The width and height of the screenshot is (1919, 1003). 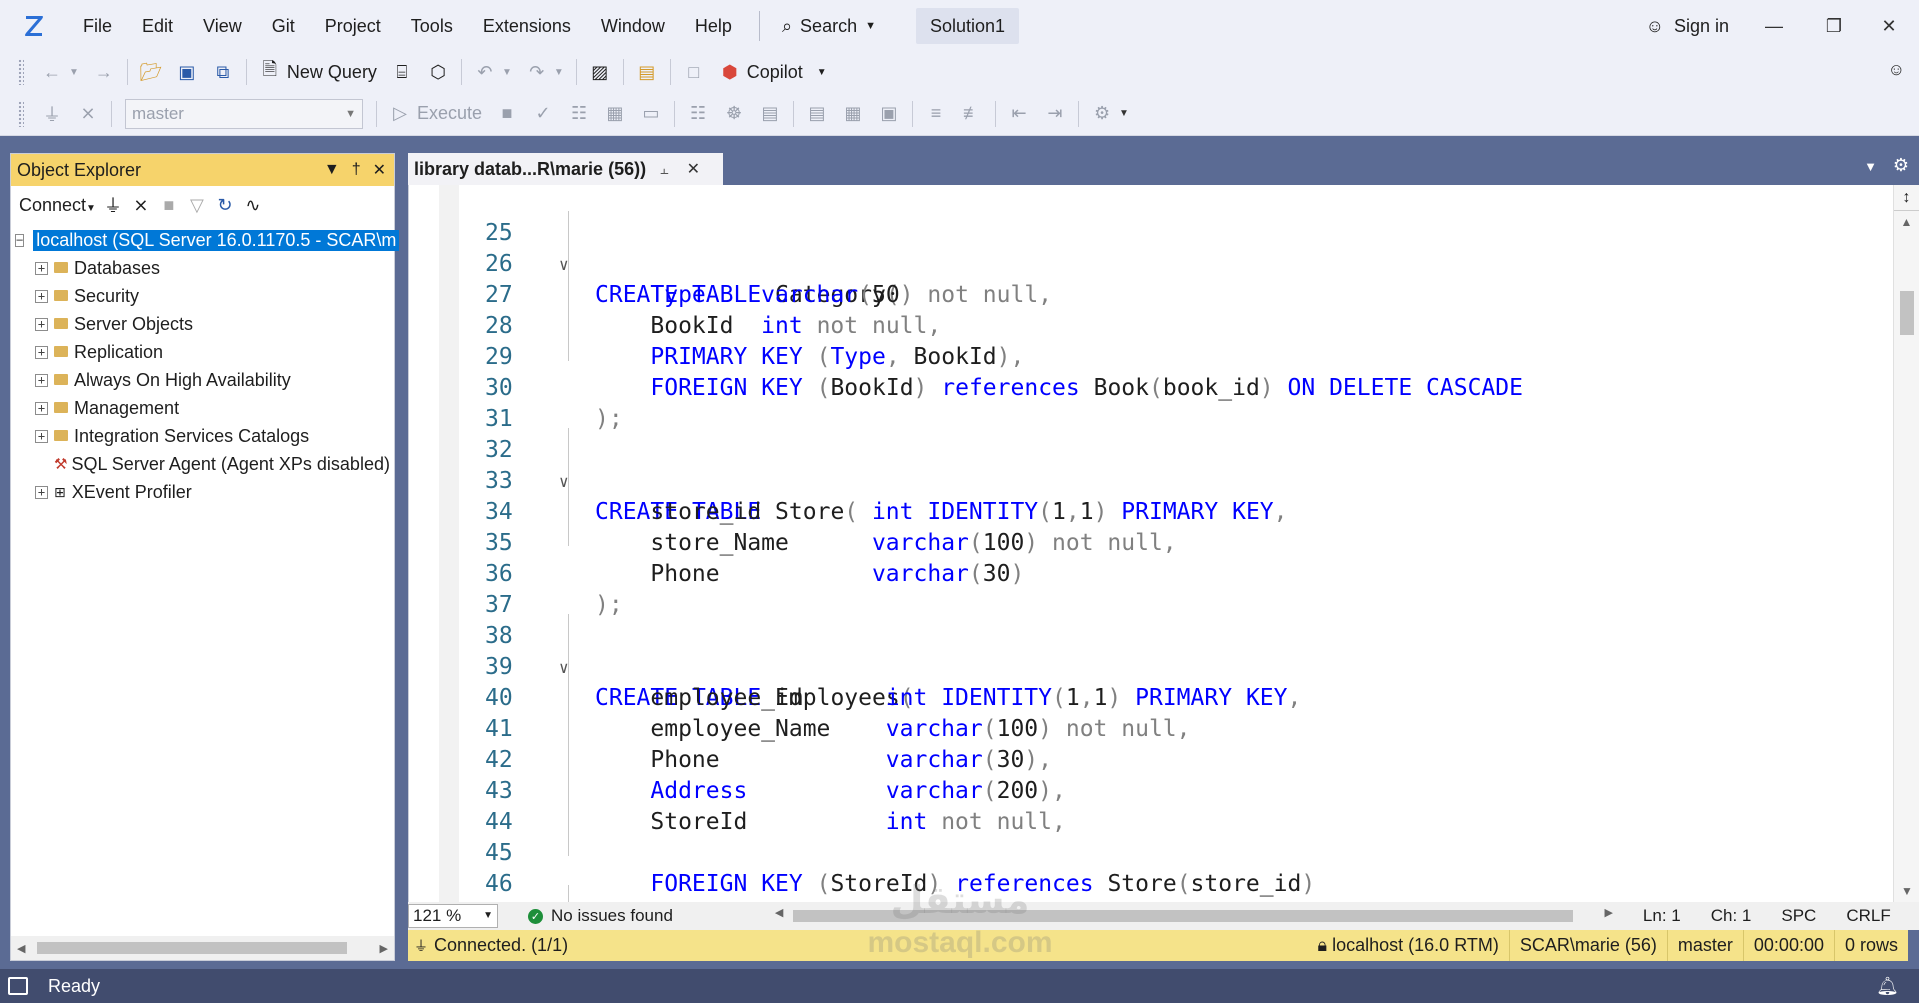 I want to click on tree-node-security: + Security, so click(x=202, y=296).